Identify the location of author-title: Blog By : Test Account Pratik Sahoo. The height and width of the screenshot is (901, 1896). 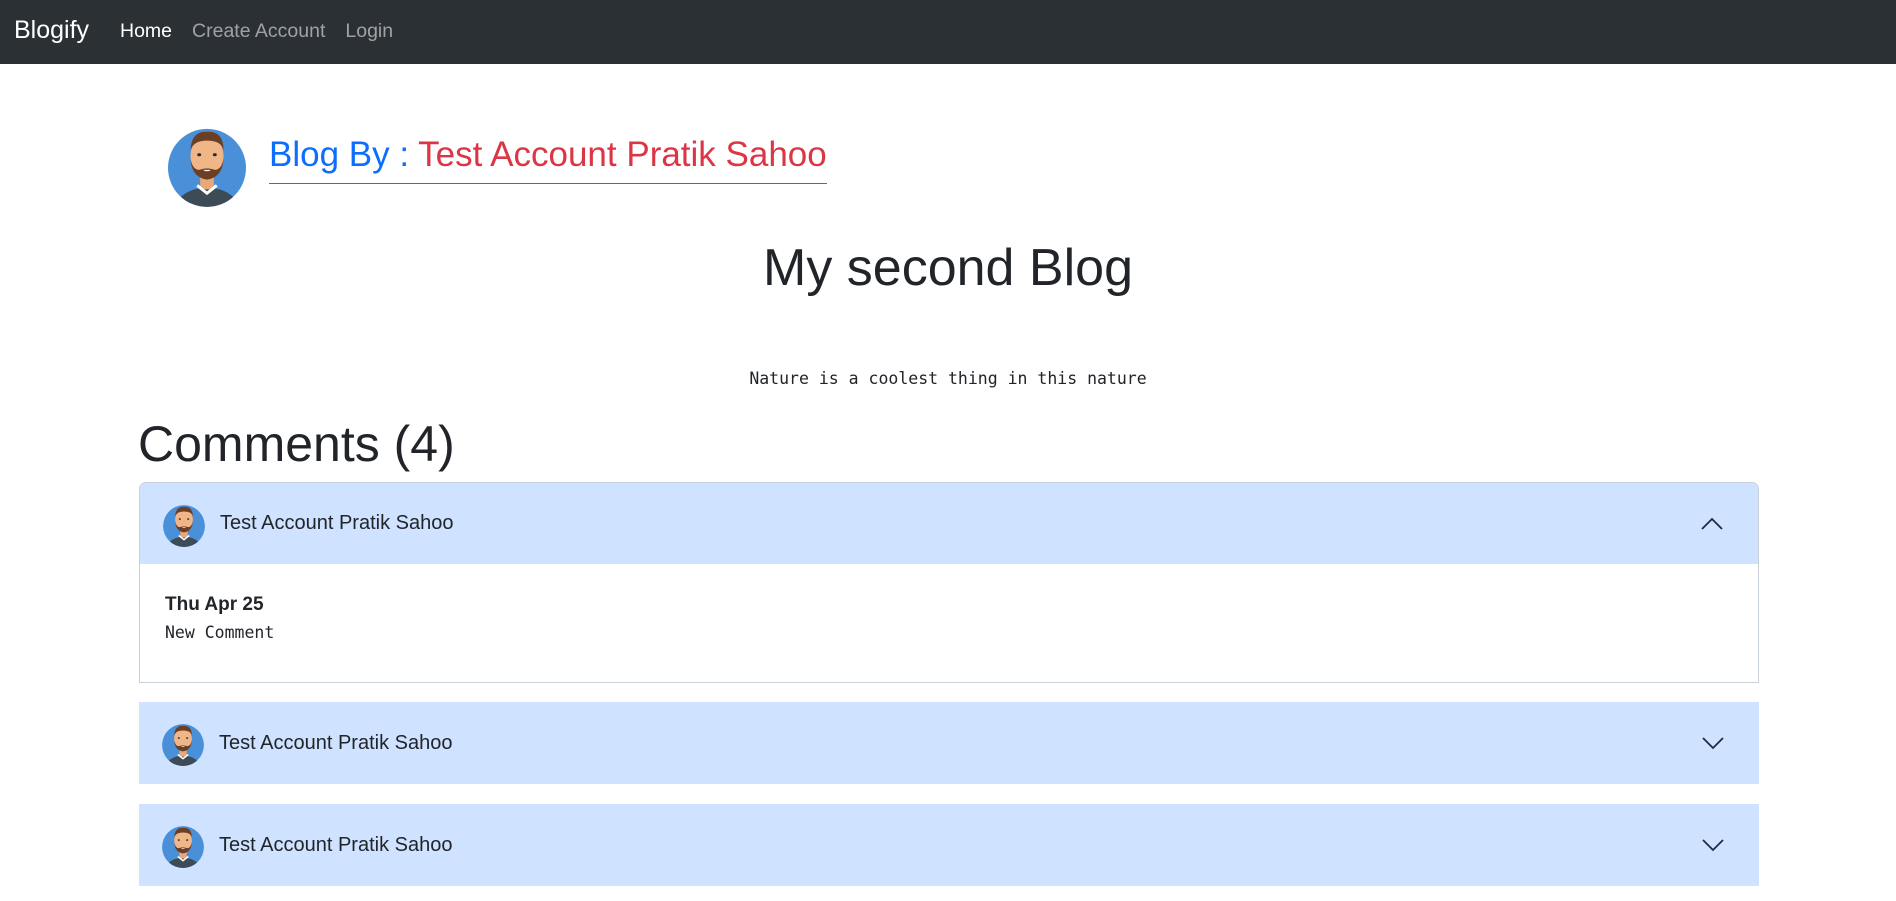
(548, 158).